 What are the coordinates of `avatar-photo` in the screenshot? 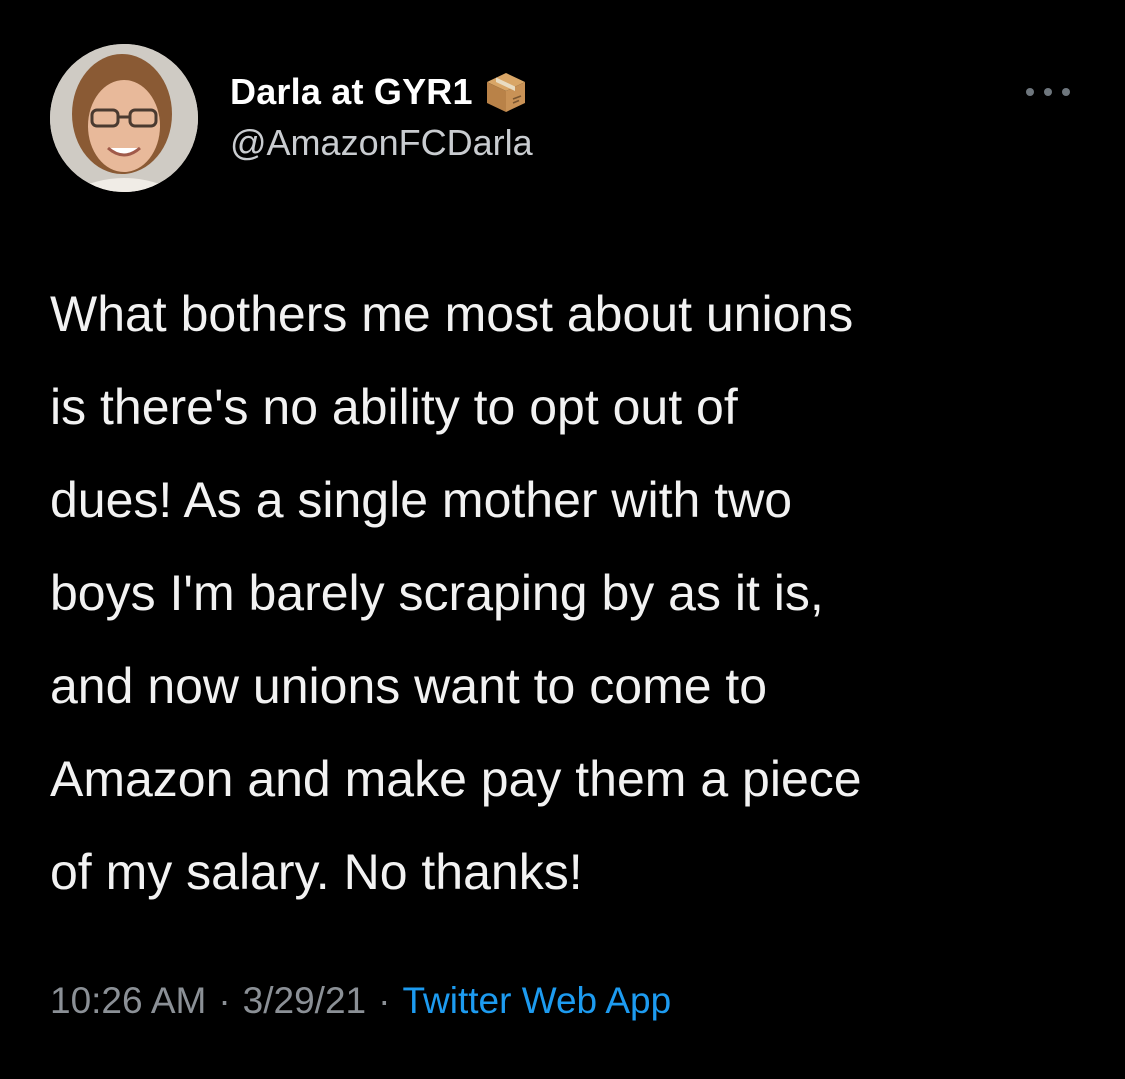 It's located at (124, 118).